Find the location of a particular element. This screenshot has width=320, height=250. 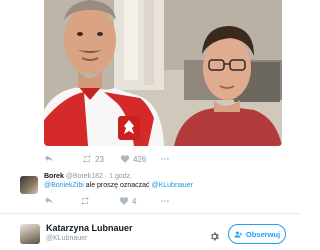

like-button: 426 is located at coordinates (133, 159).